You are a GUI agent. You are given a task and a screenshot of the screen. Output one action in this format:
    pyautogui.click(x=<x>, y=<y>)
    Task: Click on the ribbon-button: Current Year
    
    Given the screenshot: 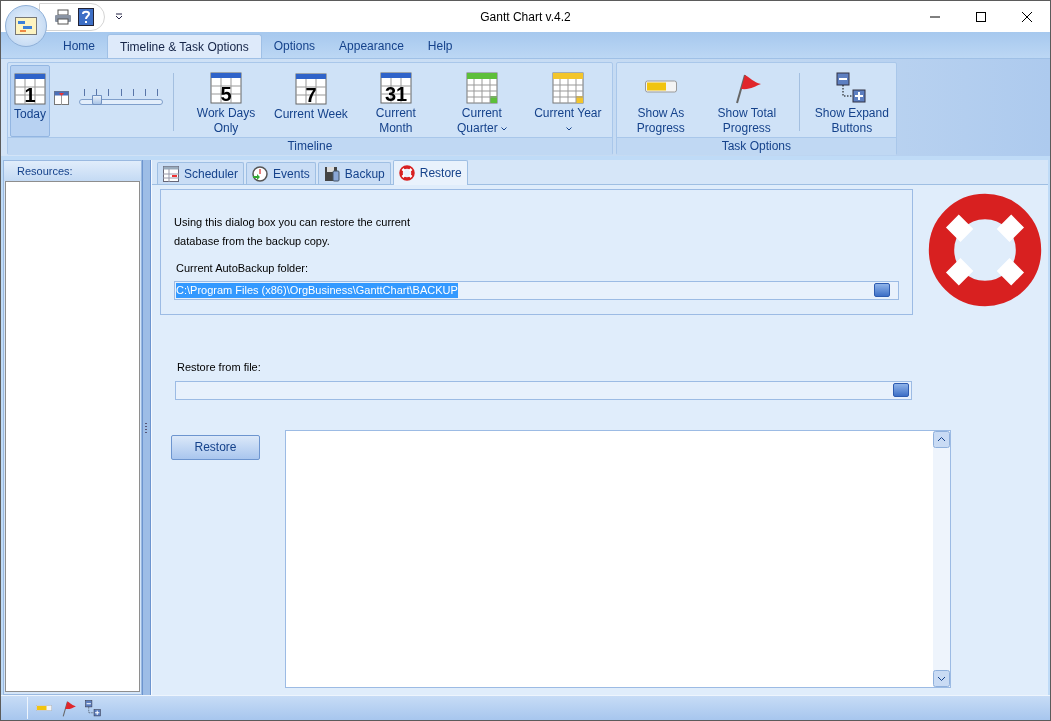 What is the action you would take?
    pyautogui.click(x=567, y=101)
    